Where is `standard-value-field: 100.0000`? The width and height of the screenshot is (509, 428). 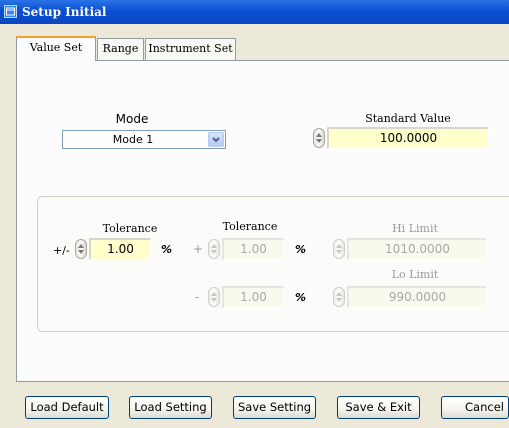
standard-value-field: 100.0000 is located at coordinates (408, 138).